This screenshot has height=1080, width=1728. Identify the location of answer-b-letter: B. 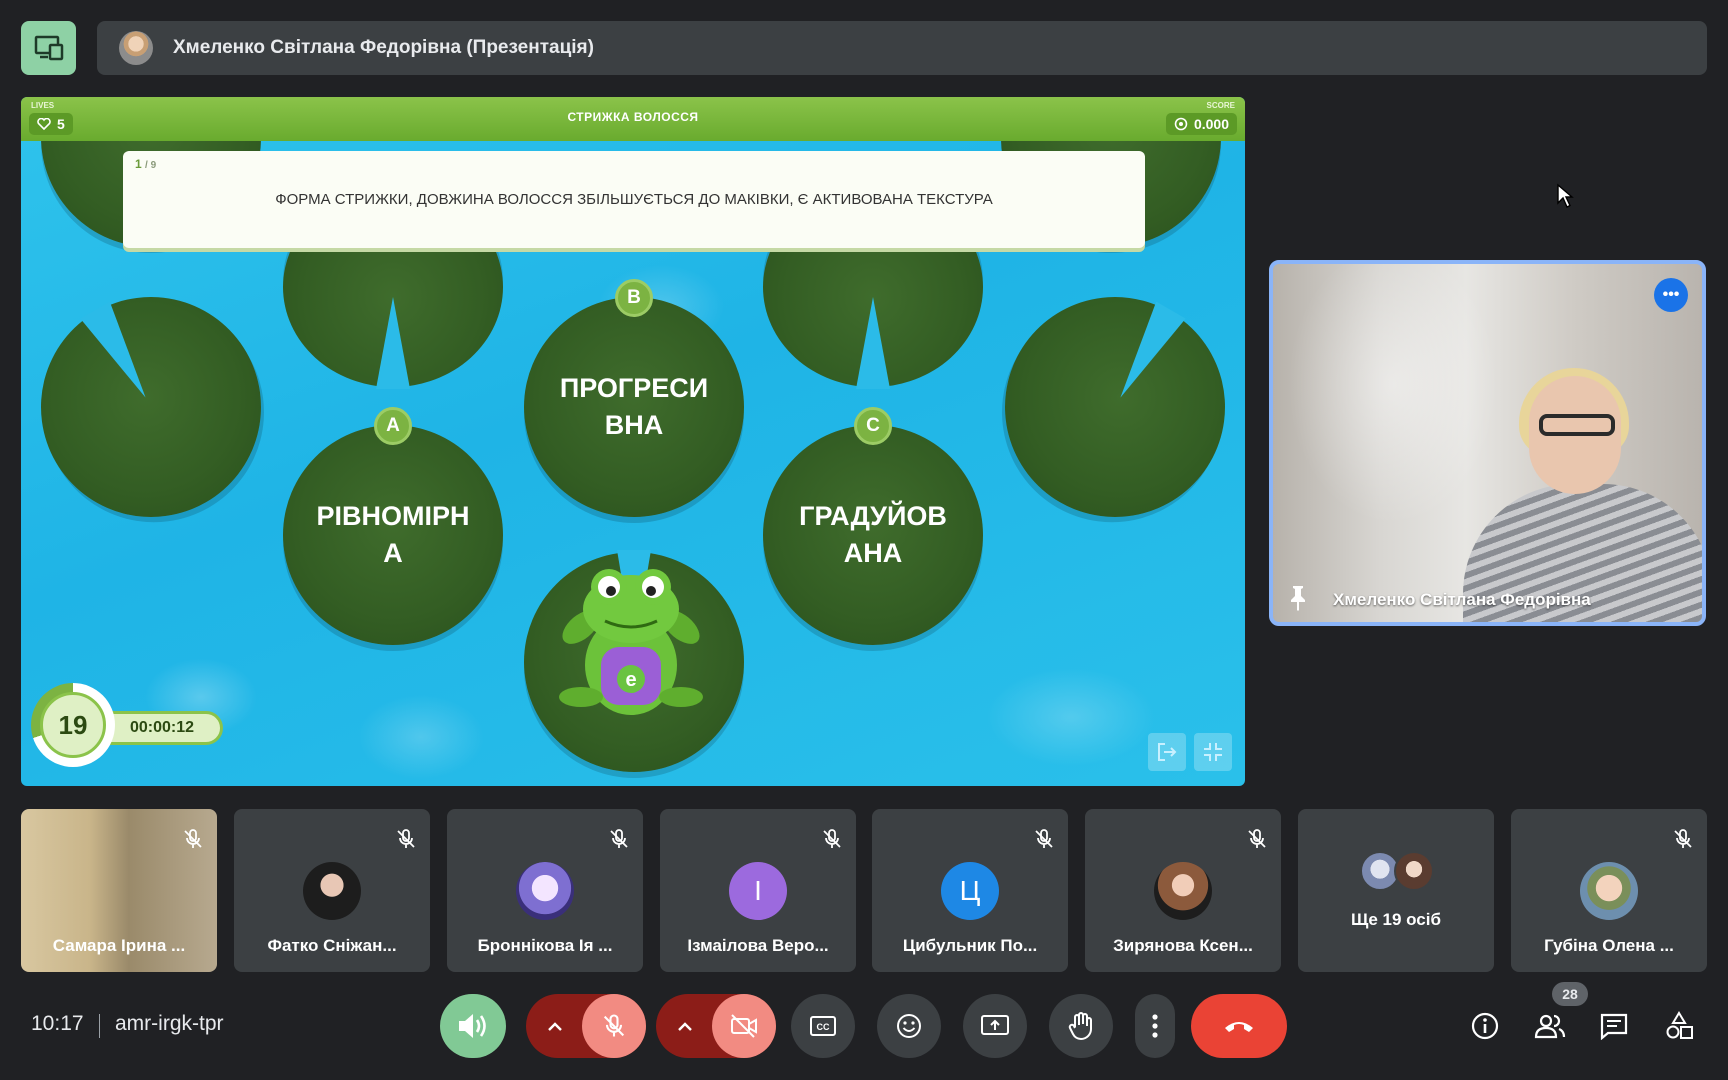
(634, 298).